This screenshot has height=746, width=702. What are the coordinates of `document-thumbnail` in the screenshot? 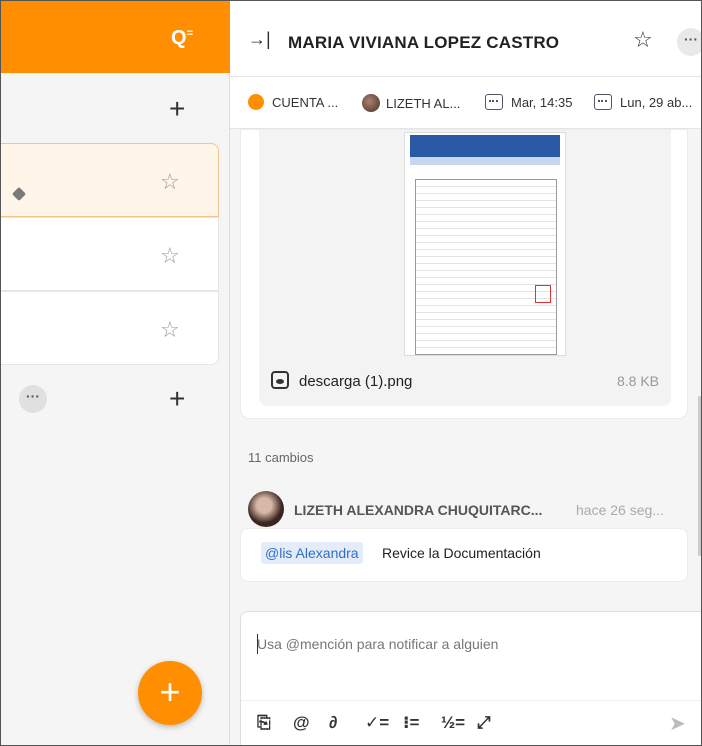 It's located at (485, 244).